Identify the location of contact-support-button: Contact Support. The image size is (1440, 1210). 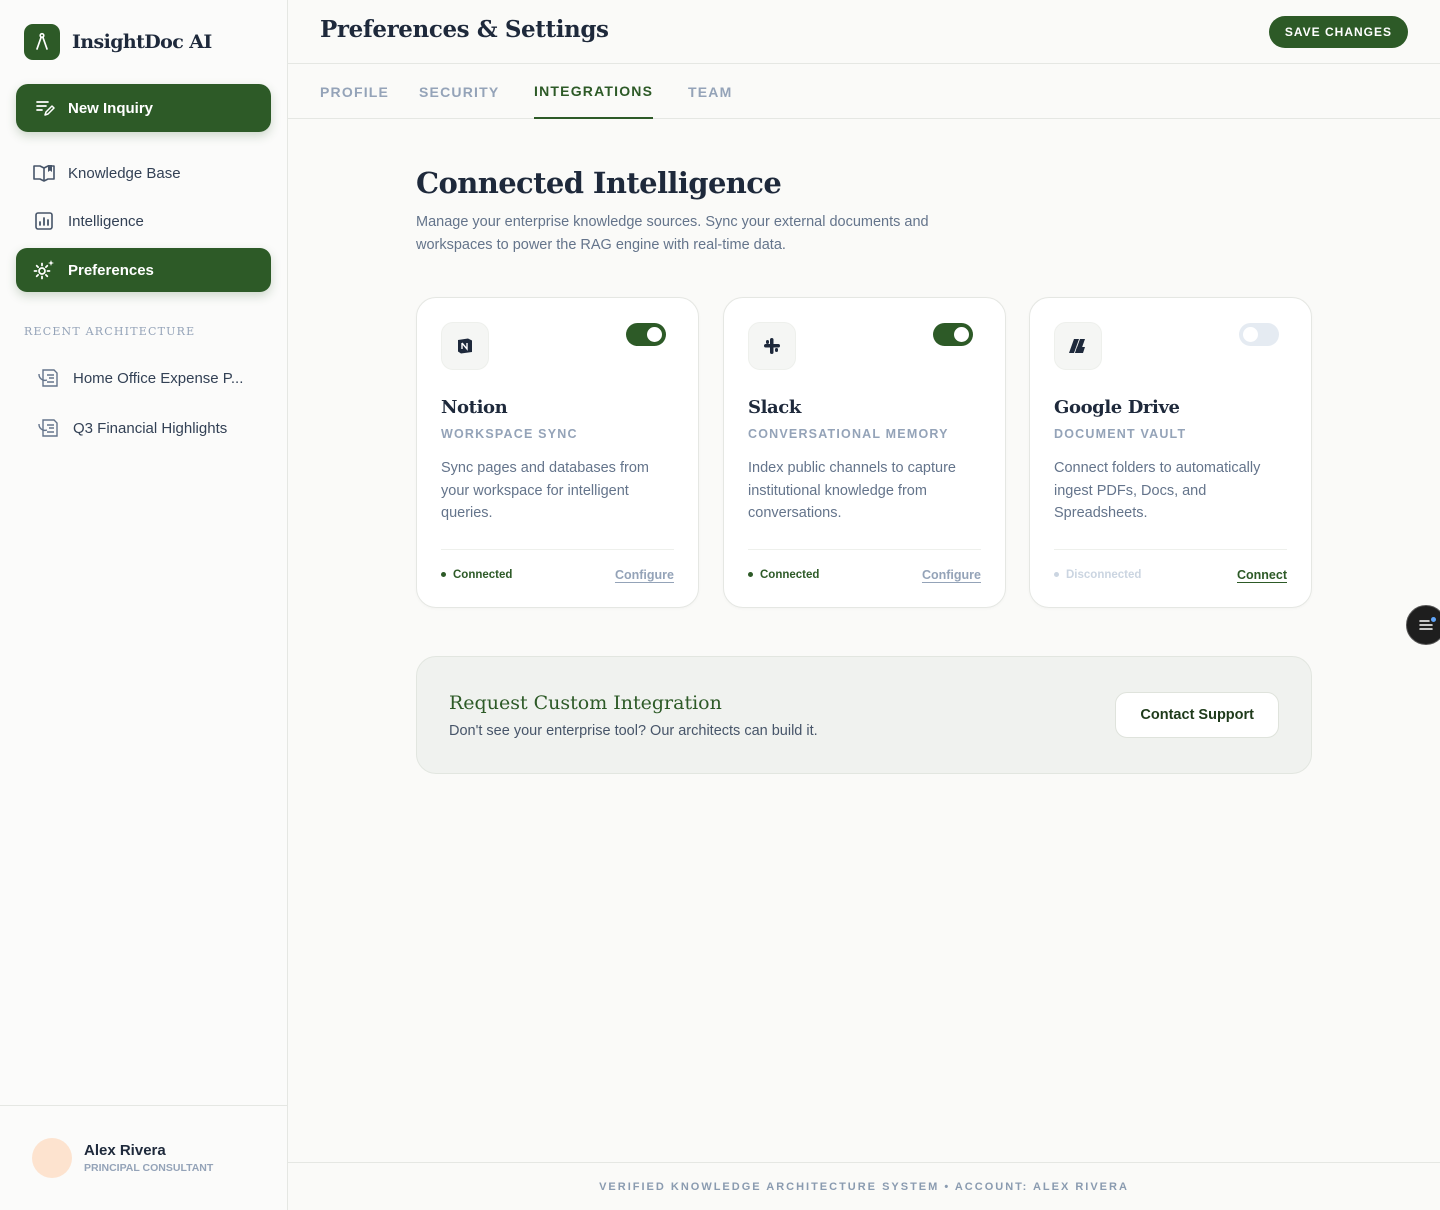
(1197, 715).